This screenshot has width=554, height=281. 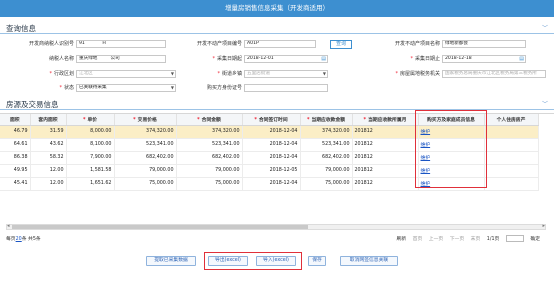 What do you see at coordinates (126, 88) in the screenshot?
I see `status-select: 已关联待采集 ▼` at bounding box center [126, 88].